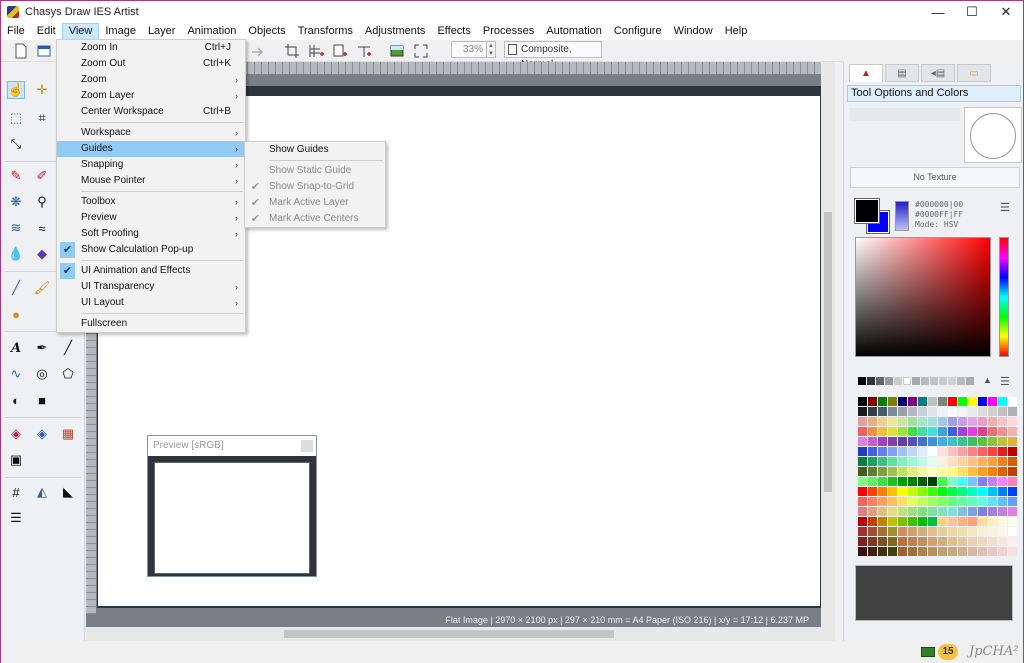 This screenshot has width=1024, height=663. Describe the element at coordinates (16, 176) in the screenshot. I see `pencil-tool-icon: ✎` at that location.